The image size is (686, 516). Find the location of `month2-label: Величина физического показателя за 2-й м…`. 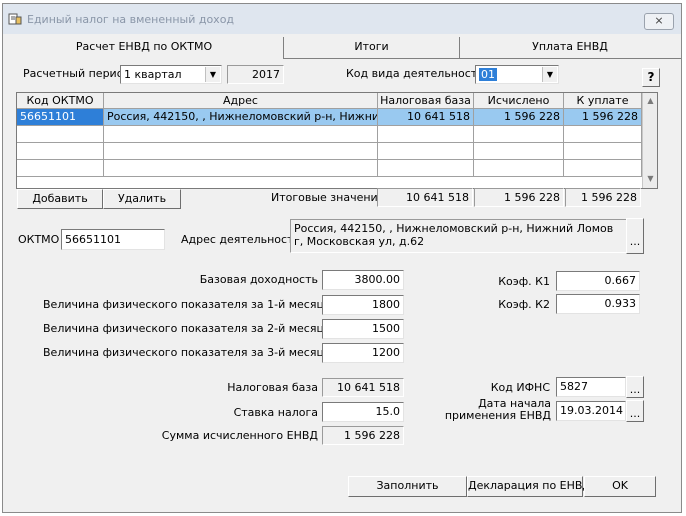

month2-label: Величина физического показателя за 2-й м… is located at coordinates (183, 328).